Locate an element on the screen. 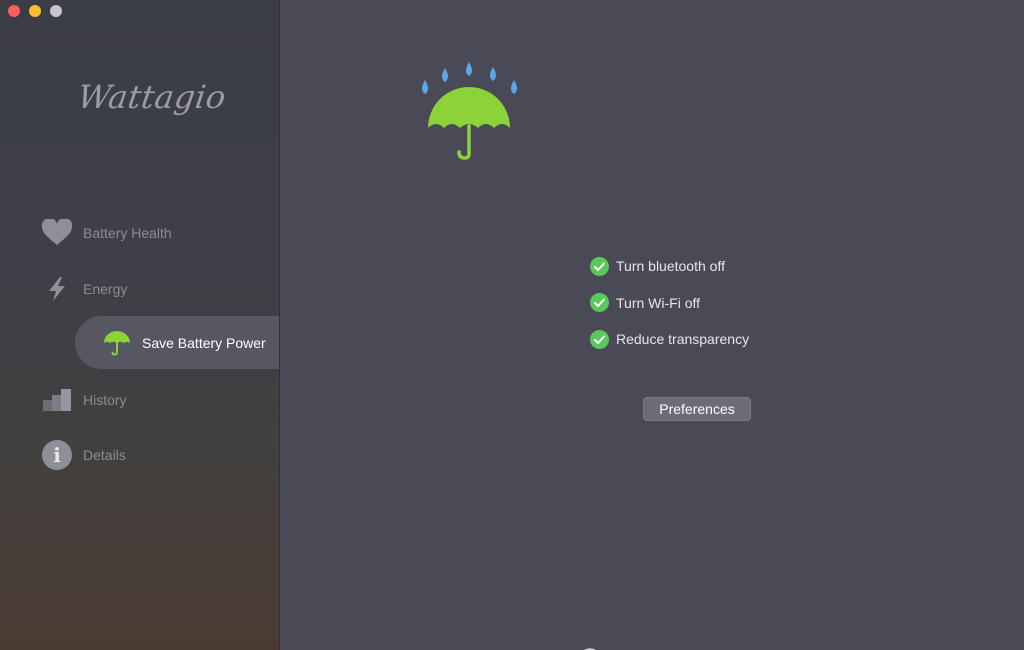 This screenshot has height=650, width=1024. minimize-window-button is located at coordinates (35, 11).